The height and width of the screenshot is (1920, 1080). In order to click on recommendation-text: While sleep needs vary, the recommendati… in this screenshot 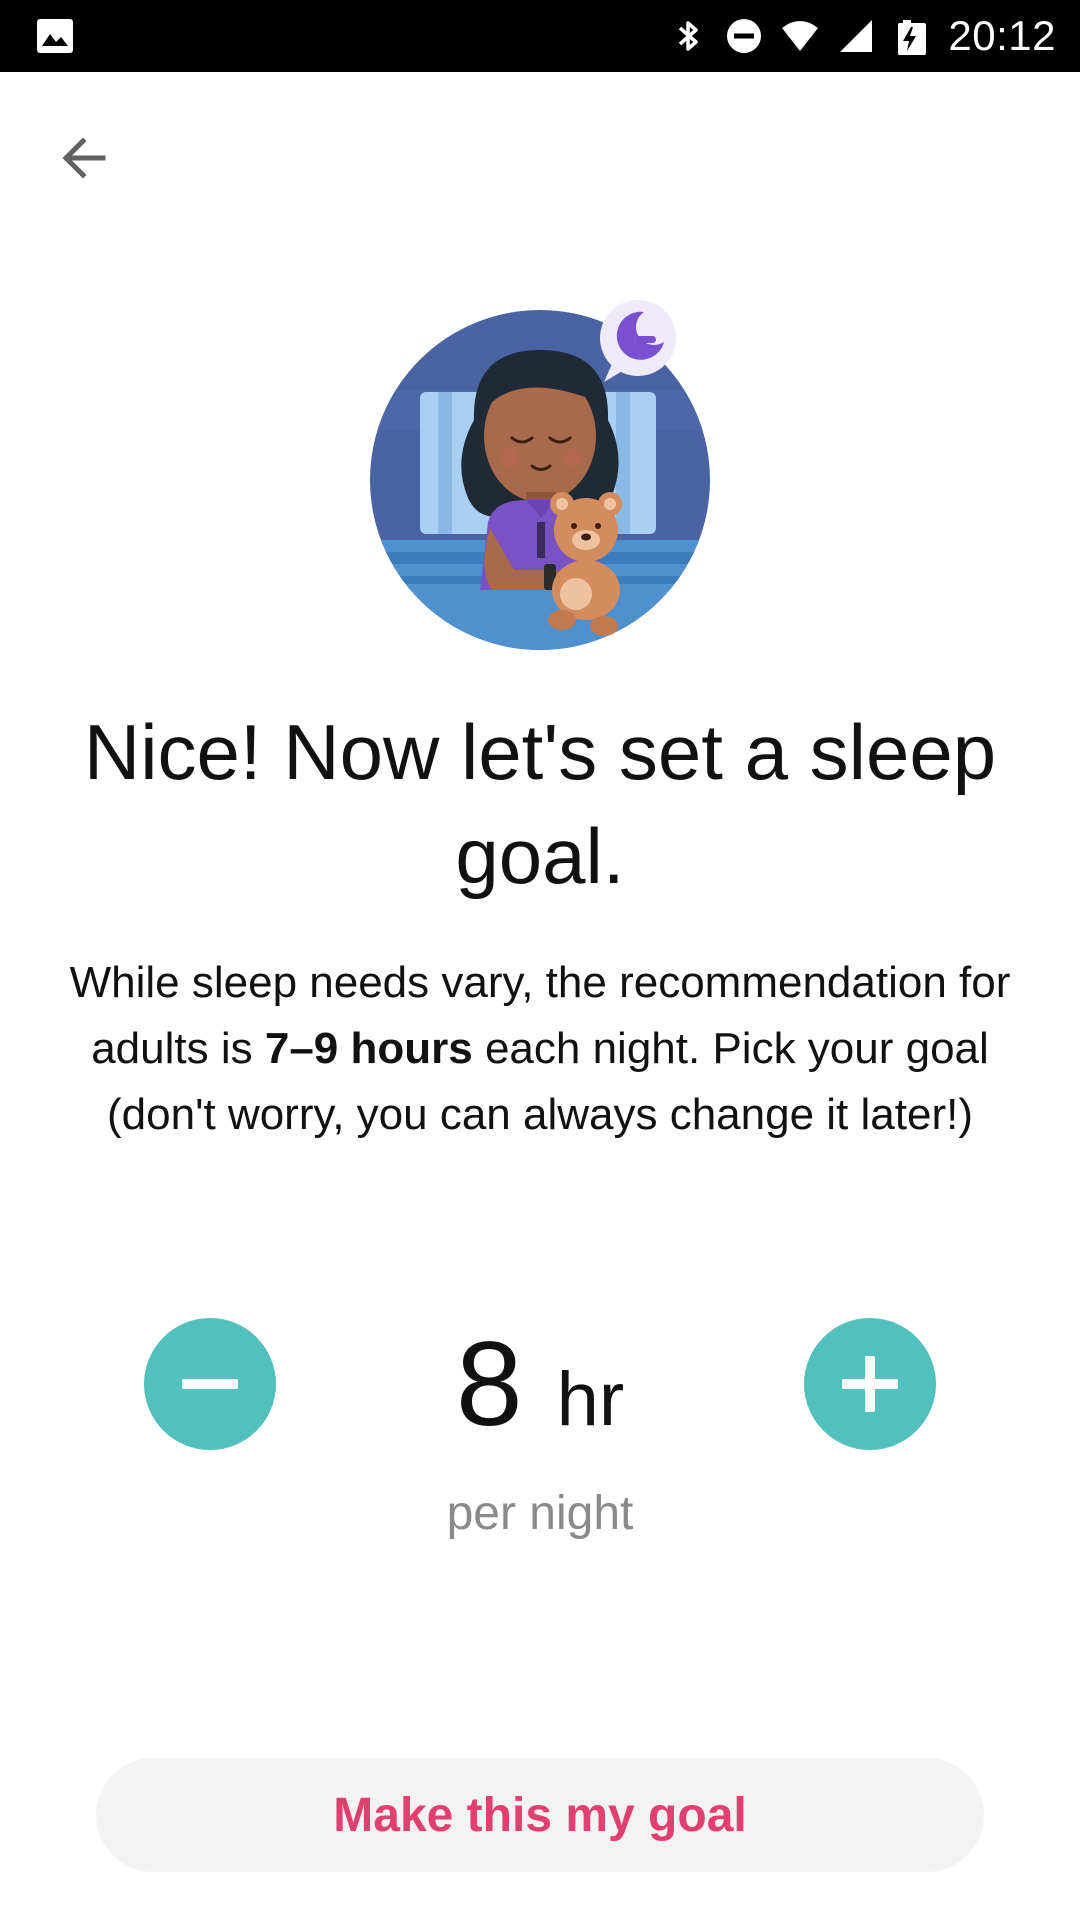, I will do `click(540, 1049)`.